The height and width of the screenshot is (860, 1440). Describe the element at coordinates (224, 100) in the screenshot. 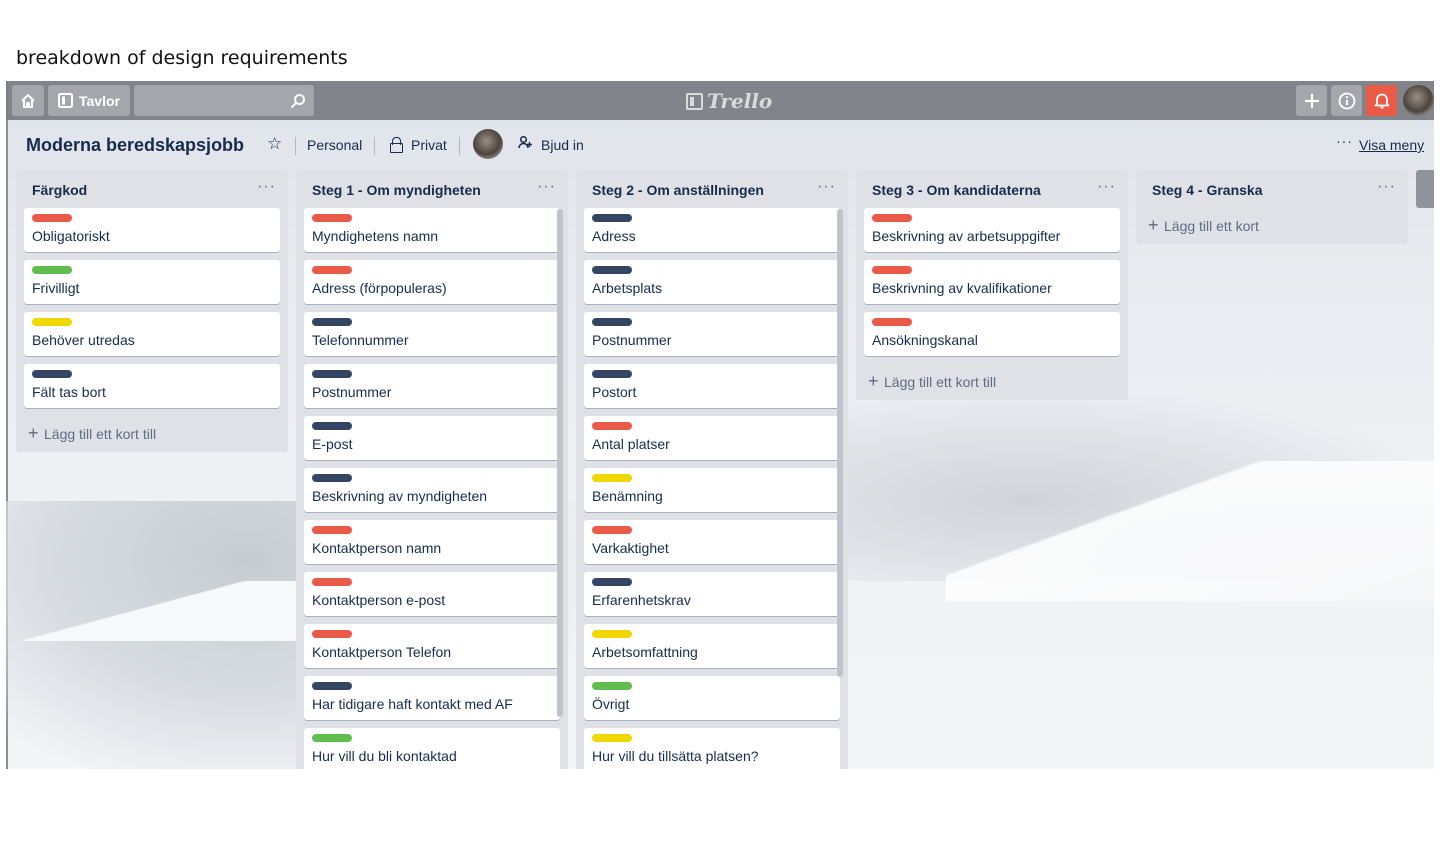

I see `search-input` at that location.